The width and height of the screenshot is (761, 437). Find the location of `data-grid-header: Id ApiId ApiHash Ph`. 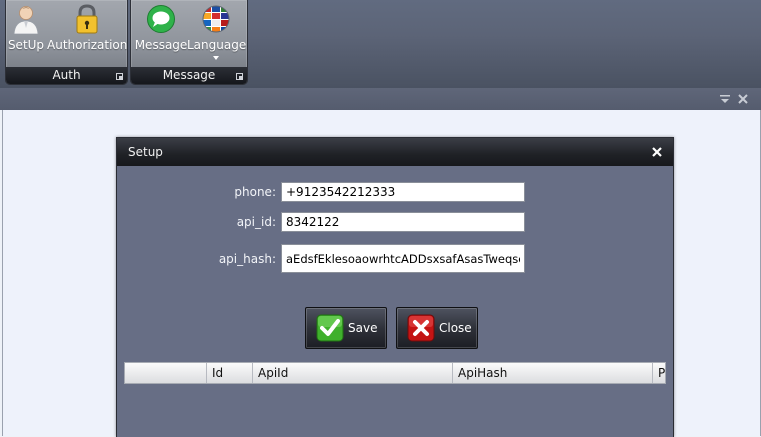

data-grid-header: Id ApiId ApiHash Ph is located at coordinates (395, 373).